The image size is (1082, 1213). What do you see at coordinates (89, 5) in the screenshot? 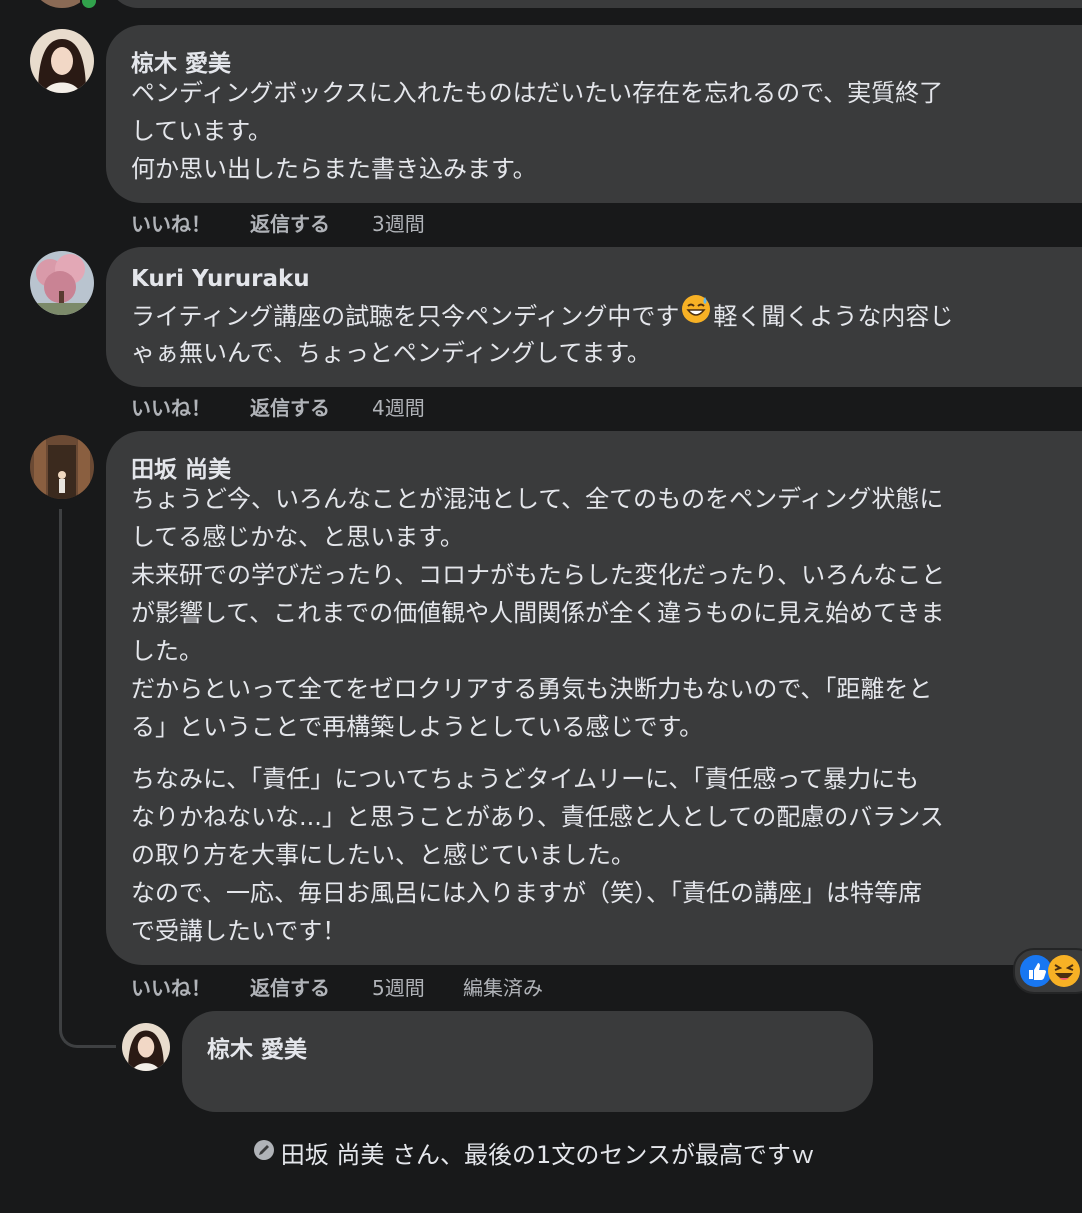
I see `online-status-dot` at bounding box center [89, 5].